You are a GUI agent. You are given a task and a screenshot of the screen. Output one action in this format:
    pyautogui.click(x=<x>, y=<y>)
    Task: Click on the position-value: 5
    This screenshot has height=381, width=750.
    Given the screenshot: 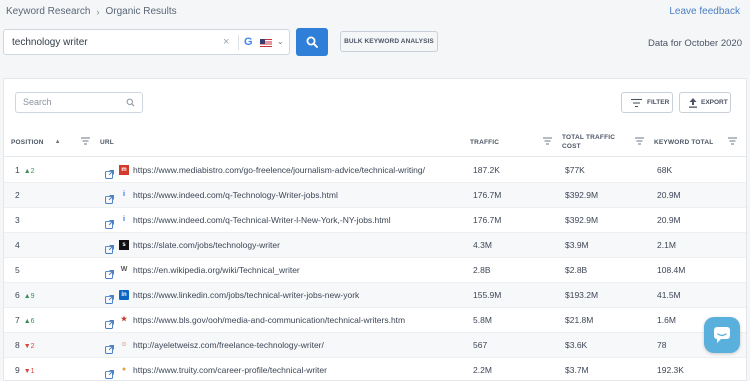 What is the action you would take?
    pyautogui.click(x=17, y=270)
    